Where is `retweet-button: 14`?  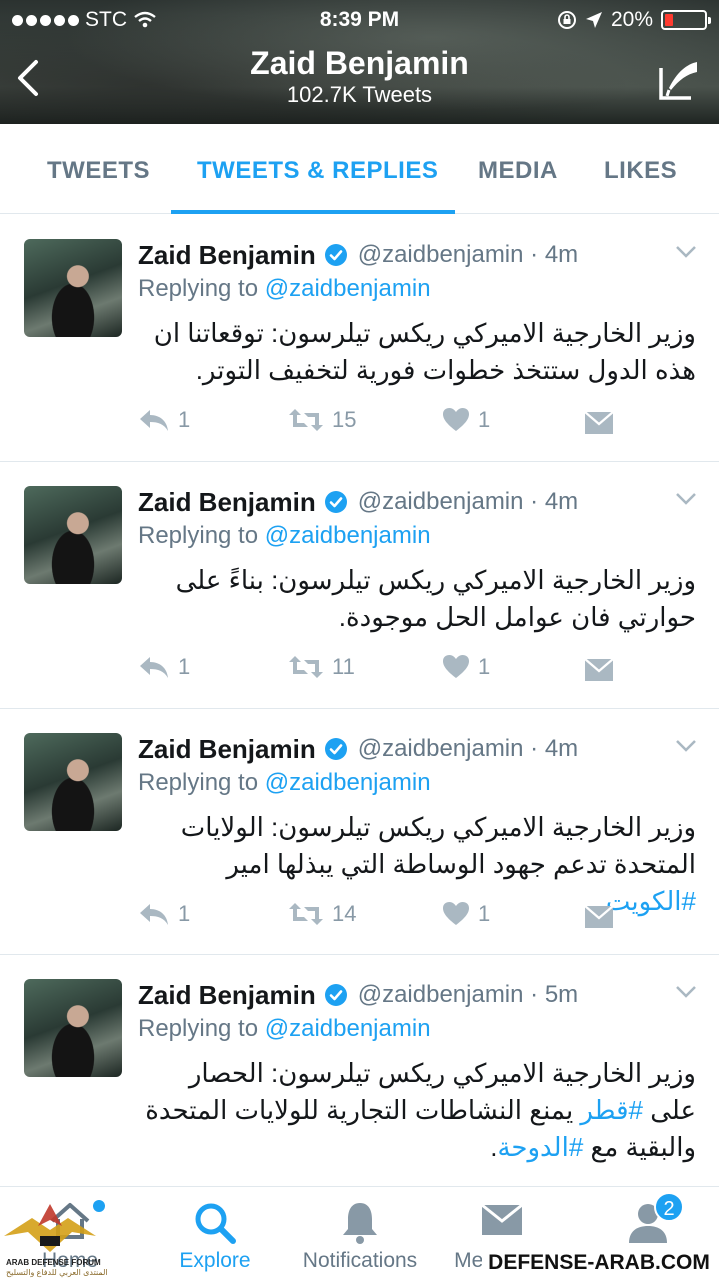 retweet-button: 14 is located at coordinates (322, 914).